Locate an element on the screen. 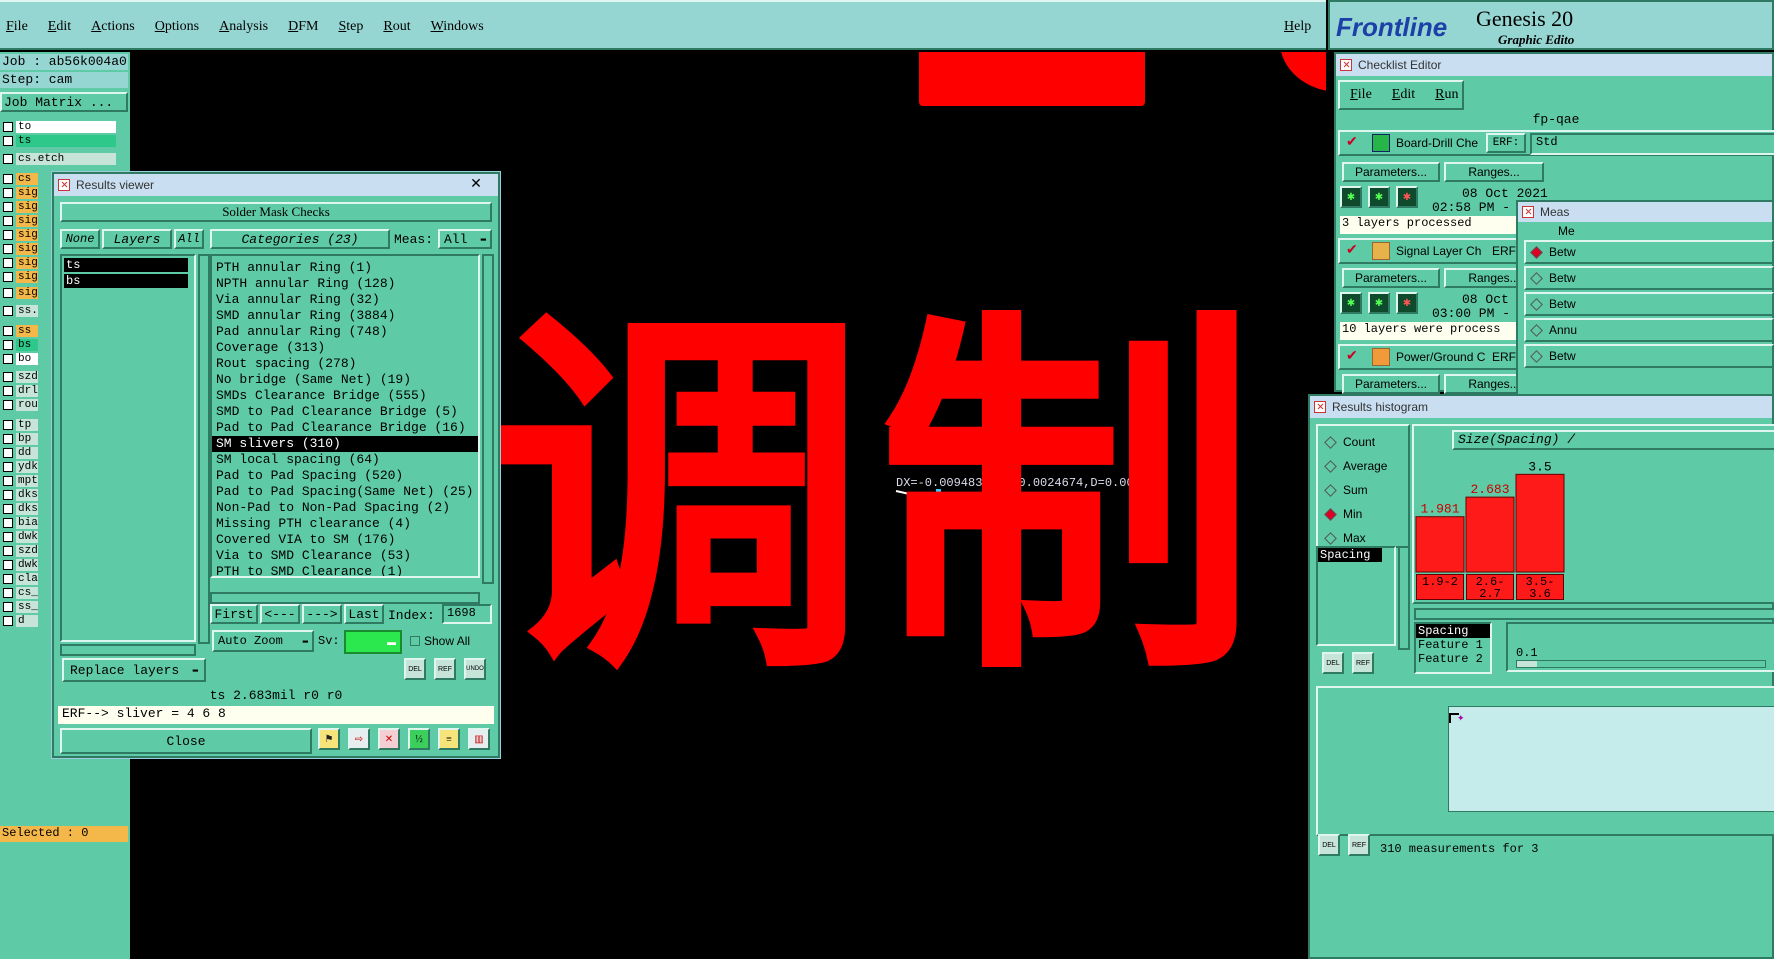 The height and width of the screenshot is (959, 1774). layer-list-hscrollbar is located at coordinates (128, 650).